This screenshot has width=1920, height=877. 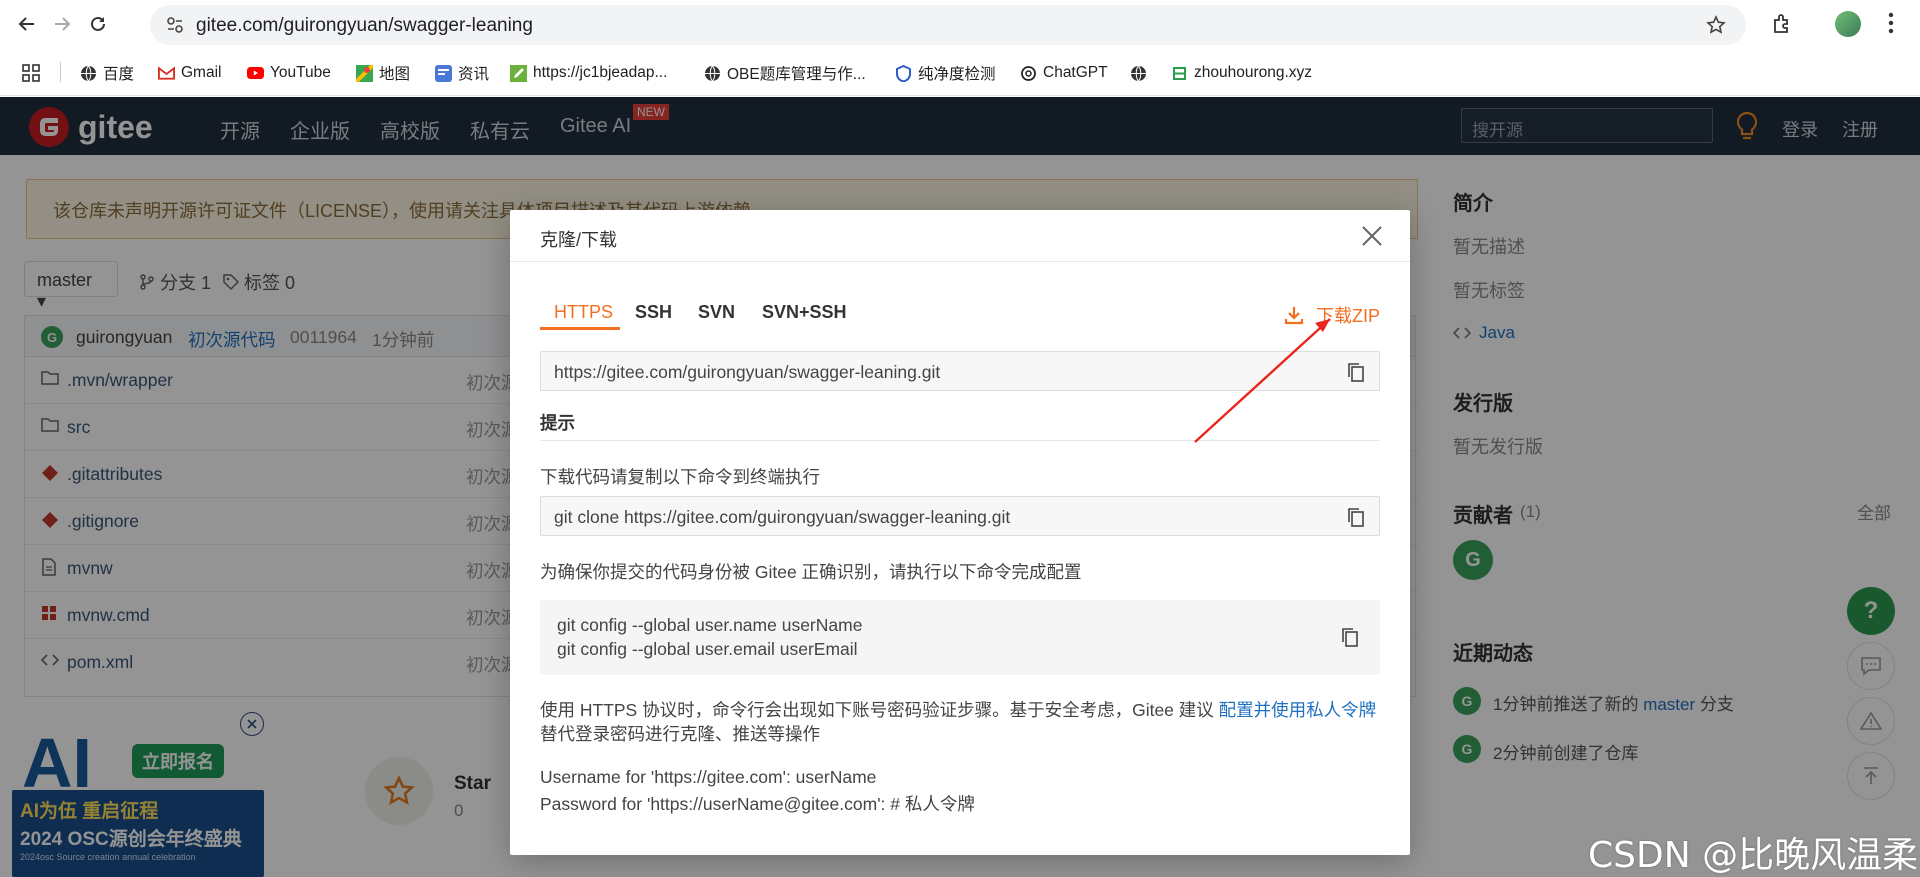 What do you see at coordinates (1782, 23) in the screenshot?
I see `extensions-icon` at bounding box center [1782, 23].